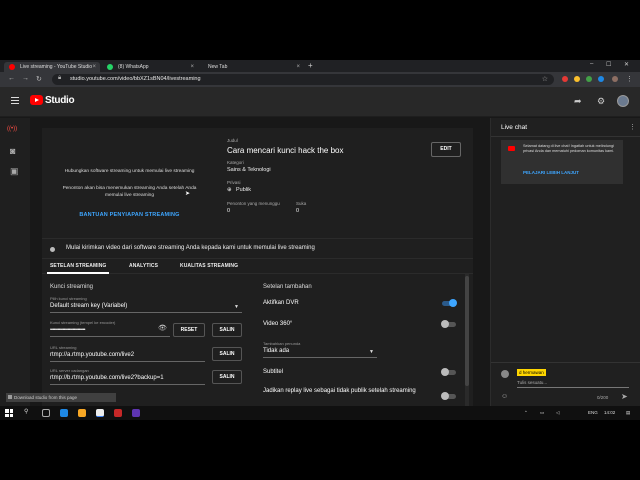 This screenshot has width=640, height=480. Describe the element at coordinates (46, 413) in the screenshot. I see `task-view-icon` at that location.